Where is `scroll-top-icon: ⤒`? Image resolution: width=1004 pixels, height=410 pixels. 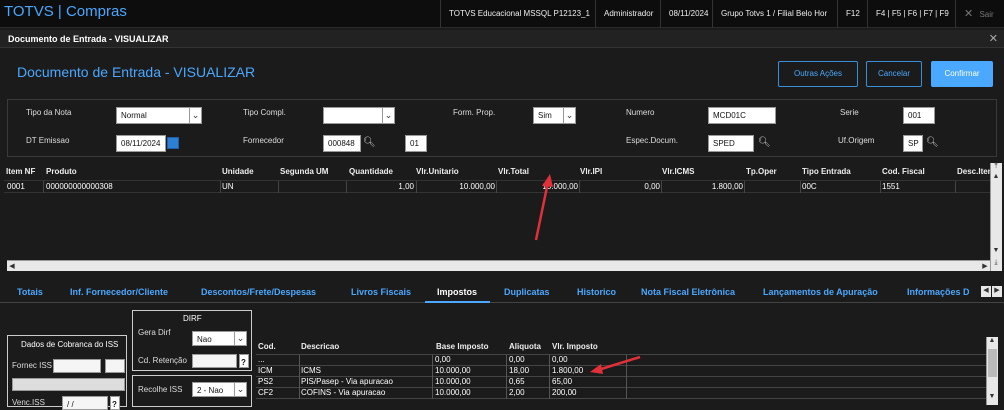
scroll-top-icon: ⤒ is located at coordinates (996, 167).